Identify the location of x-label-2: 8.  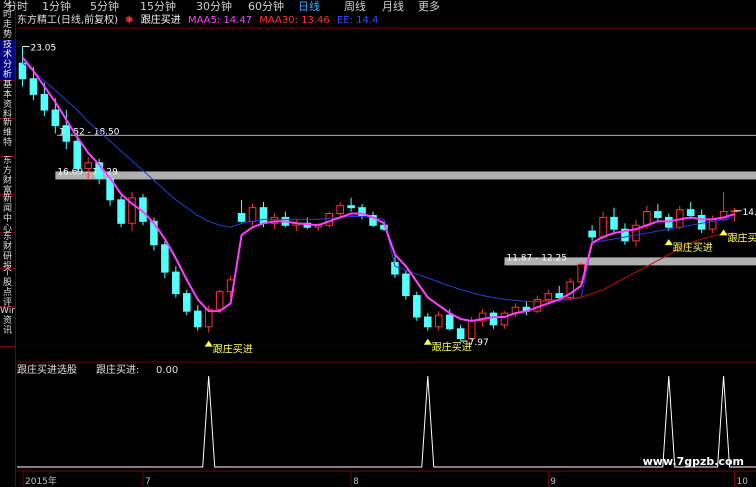
(356, 482).